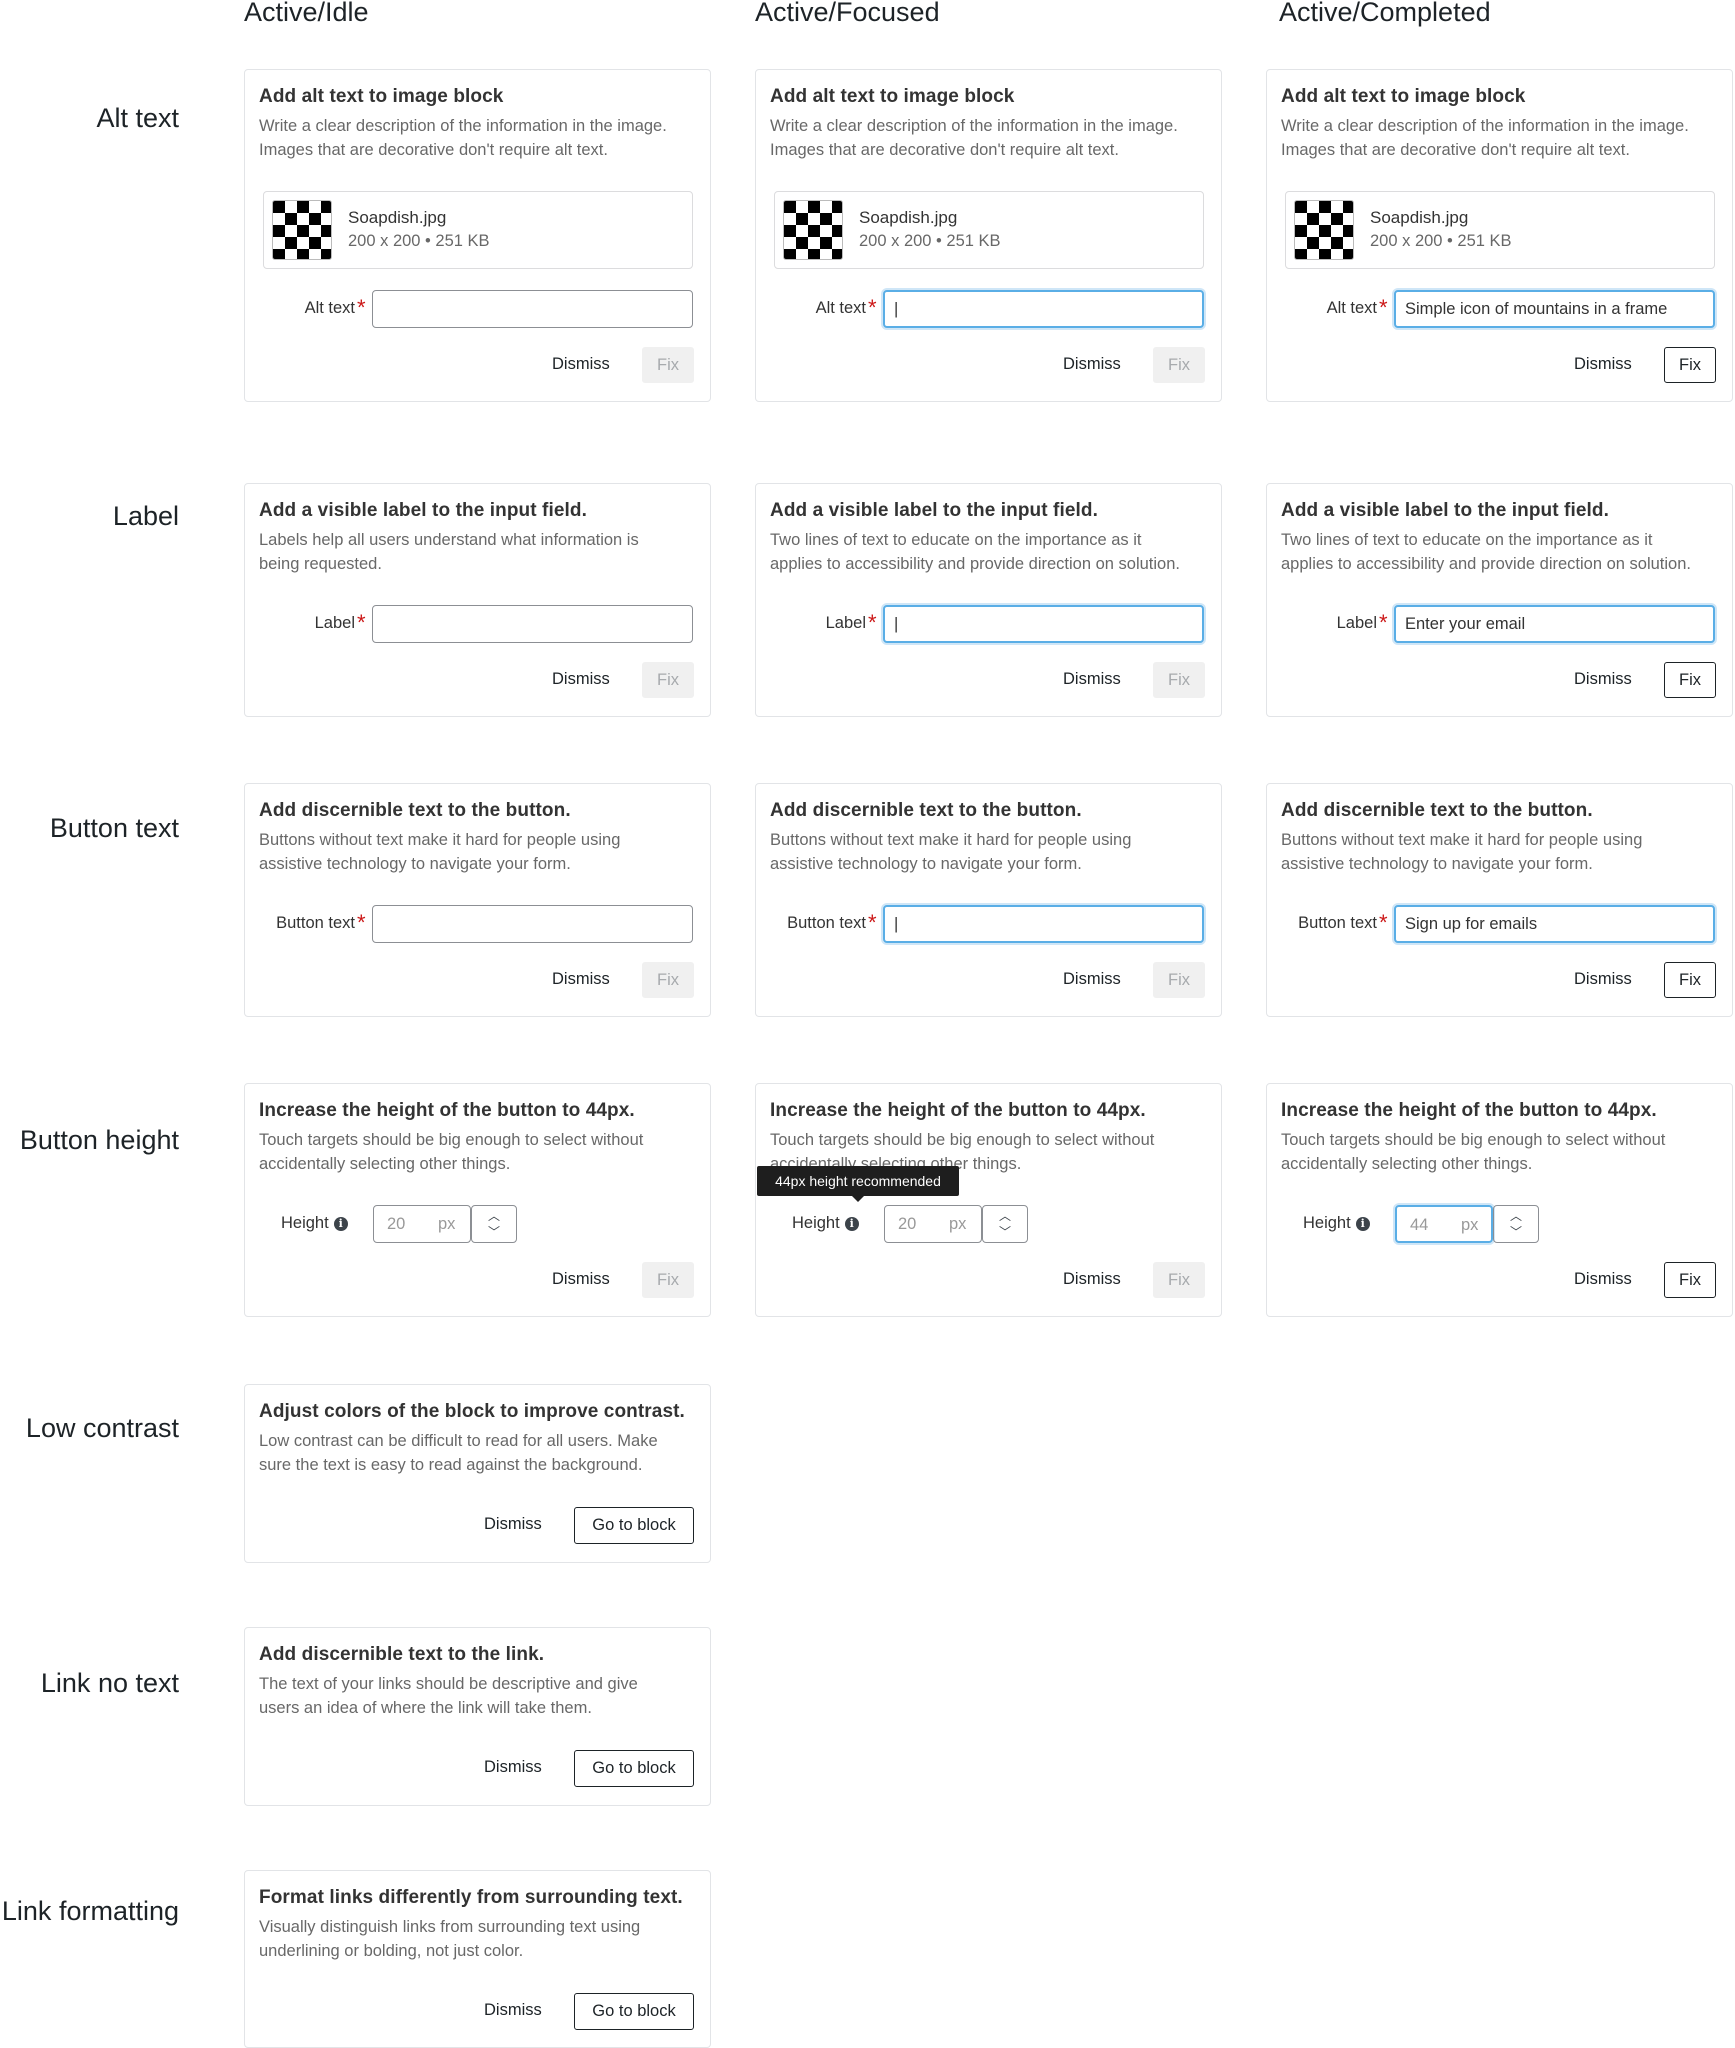 The image size is (1735, 2048). What do you see at coordinates (1336, 1223) in the screenshot?
I see `height-field-label: Height i` at bounding box center [1336, 1223].